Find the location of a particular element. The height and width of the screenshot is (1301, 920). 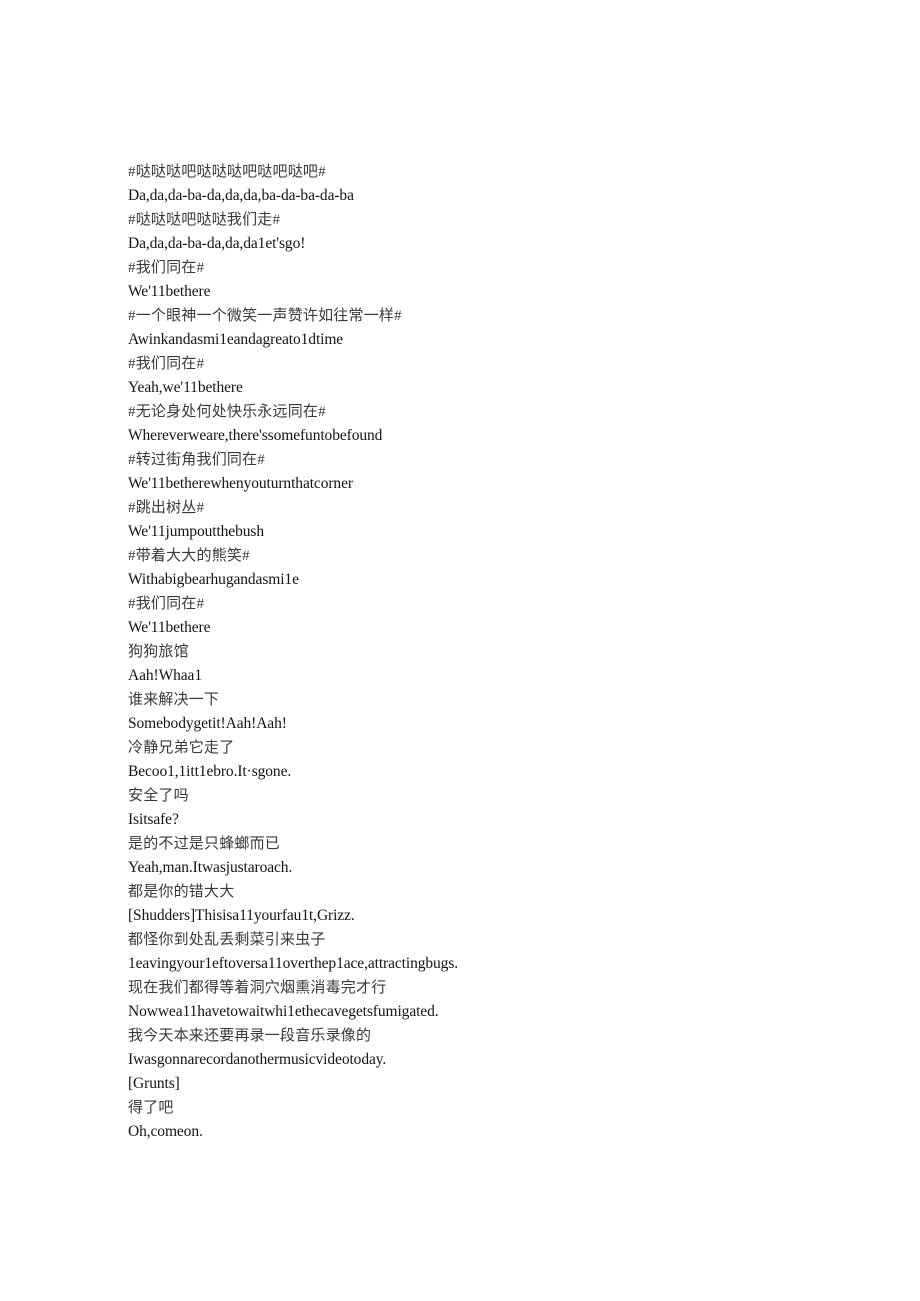

transcript-line: Somebodygetit!Aah!Aah! is located at coordinates (207, 723).